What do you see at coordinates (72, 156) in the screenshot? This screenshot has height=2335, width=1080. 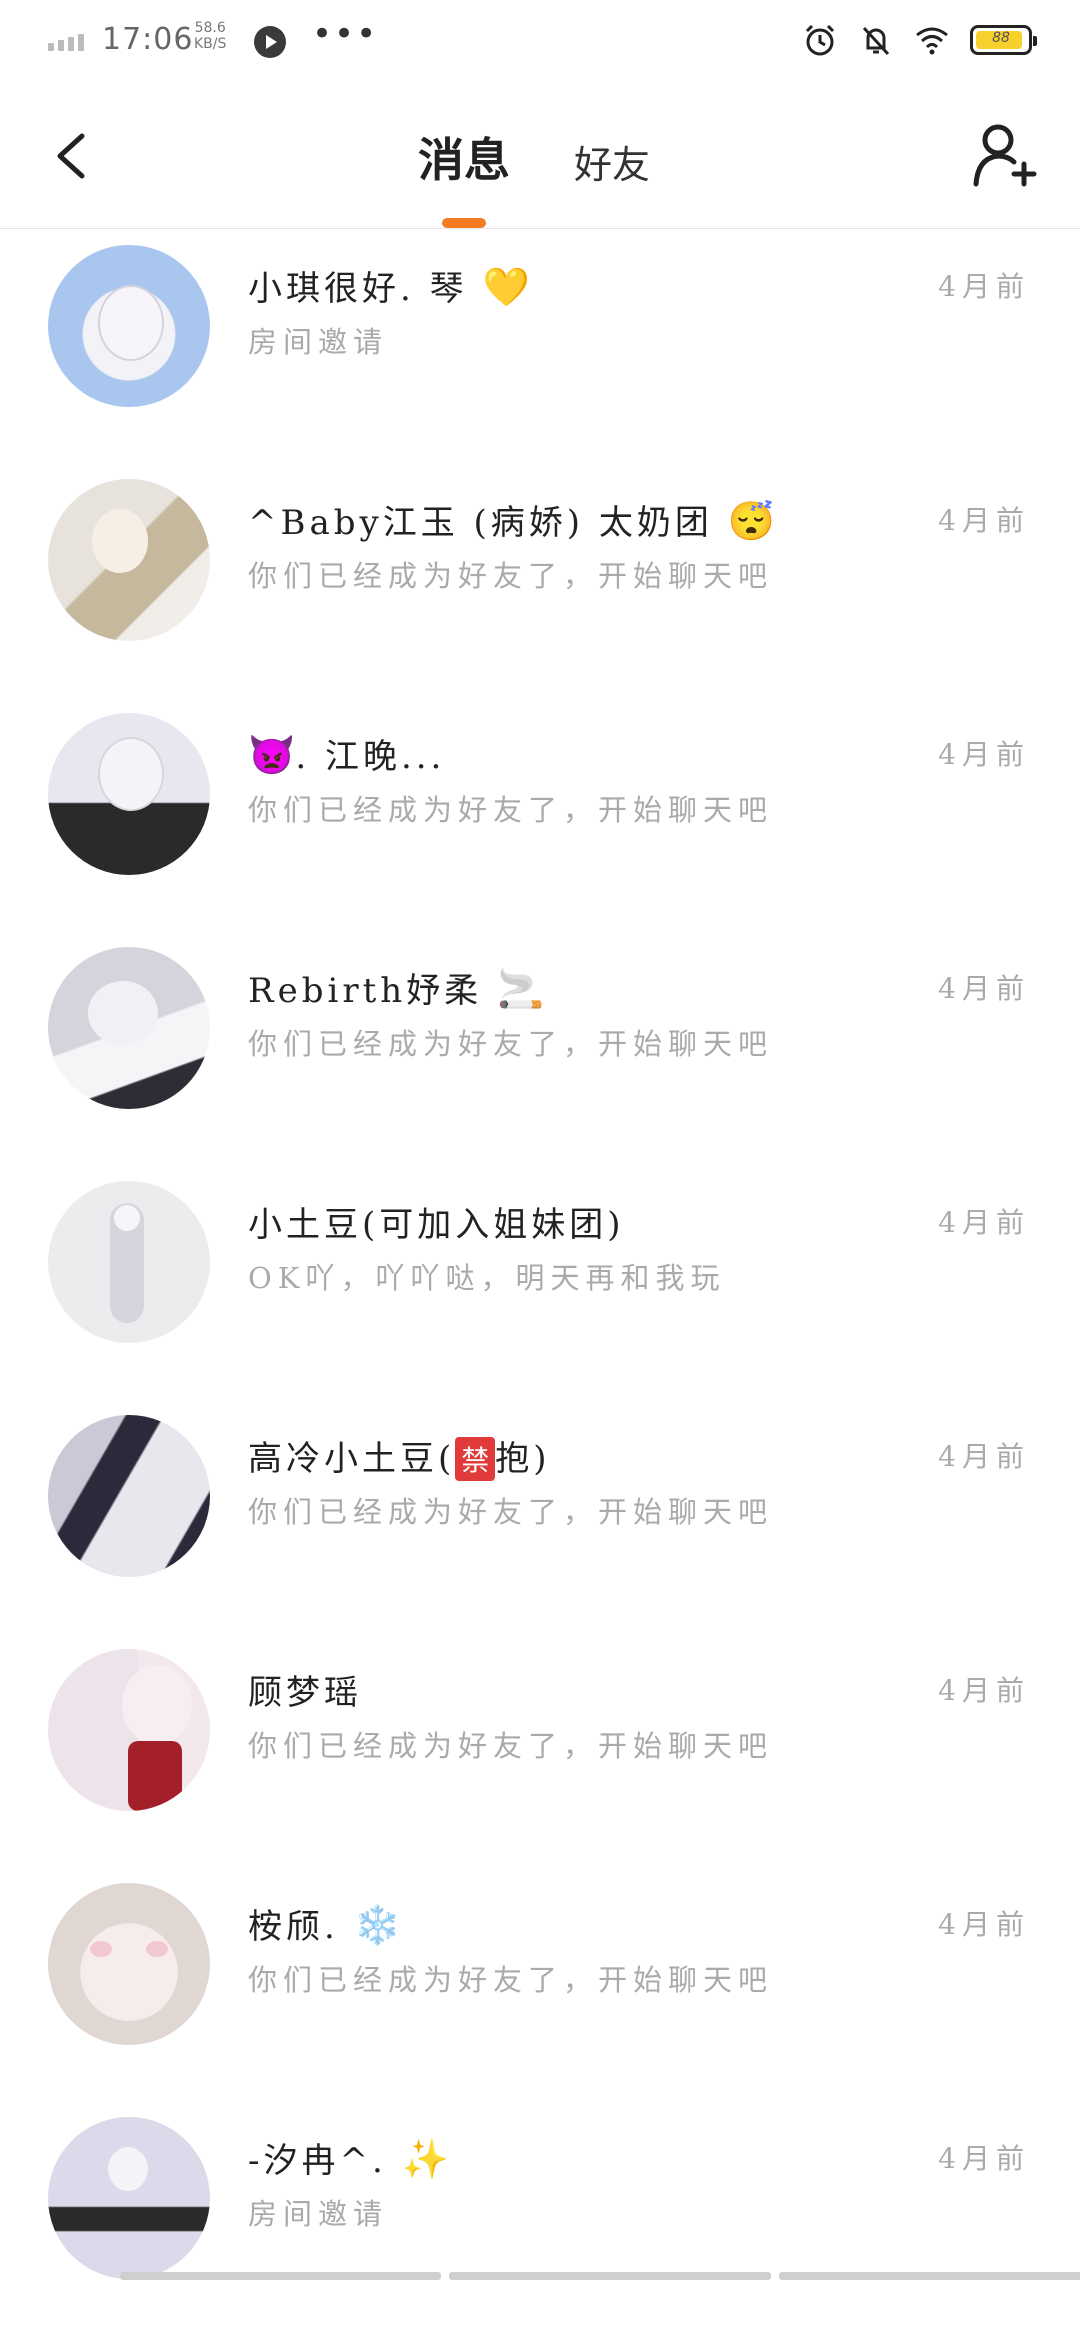 I see `back-button` at bounding box center [72, 156].